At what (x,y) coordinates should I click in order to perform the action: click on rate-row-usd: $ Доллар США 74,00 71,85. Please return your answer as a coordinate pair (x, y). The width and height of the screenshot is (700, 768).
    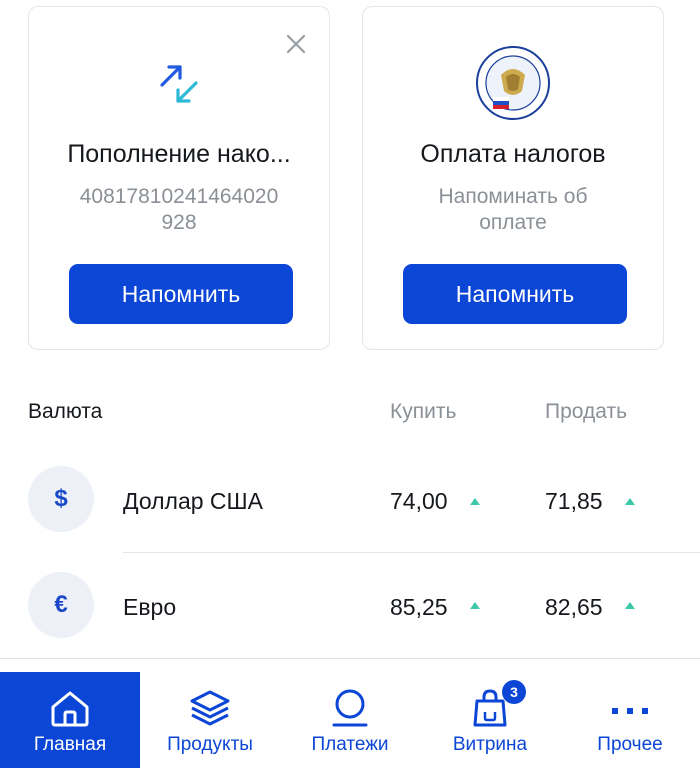
    Looking at the image, I should click on (350, 502).